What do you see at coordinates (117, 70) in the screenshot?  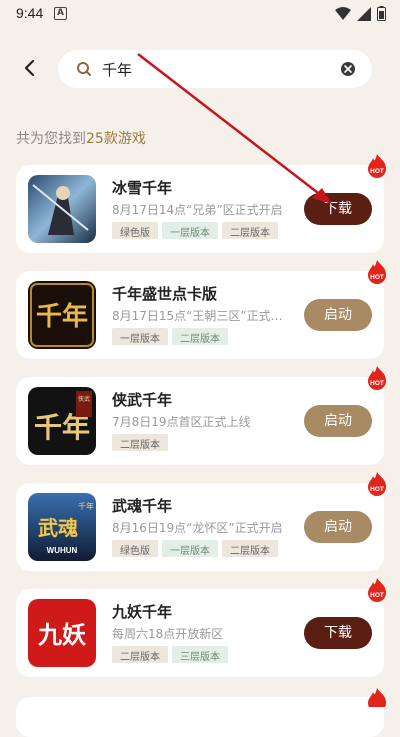 I see `search-query: 千年` at bounding box center [117, 70].